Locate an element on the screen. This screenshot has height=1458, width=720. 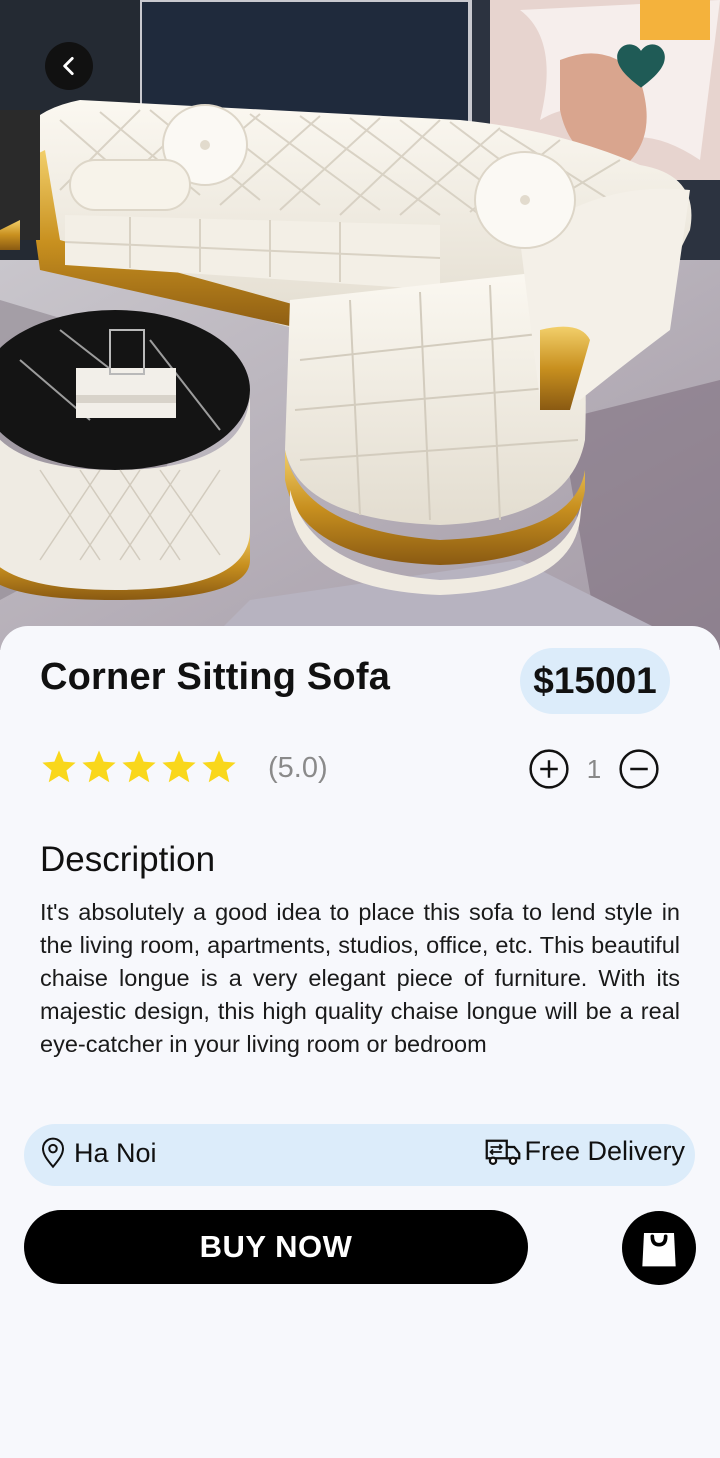
quantity-value: 1 is located at coordinates (594, 768).